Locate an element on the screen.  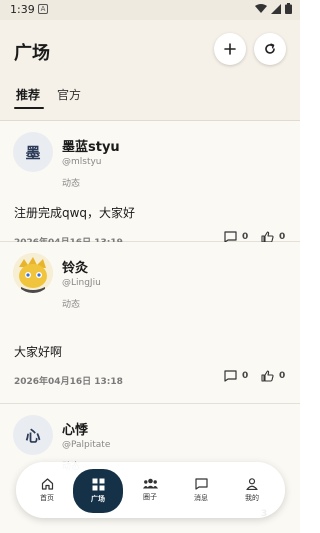
tab-bar: 推荐 官方 is located at coordinates (150, 99).